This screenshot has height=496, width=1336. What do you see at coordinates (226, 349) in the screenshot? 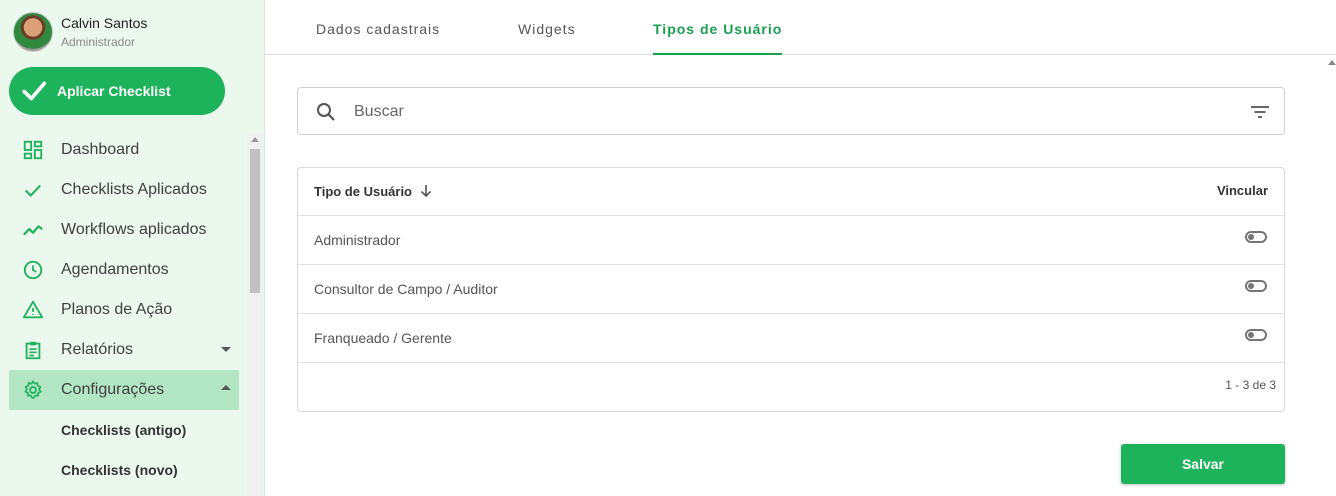
I see `chevron-down-icon` at bounding box center [226, 349].